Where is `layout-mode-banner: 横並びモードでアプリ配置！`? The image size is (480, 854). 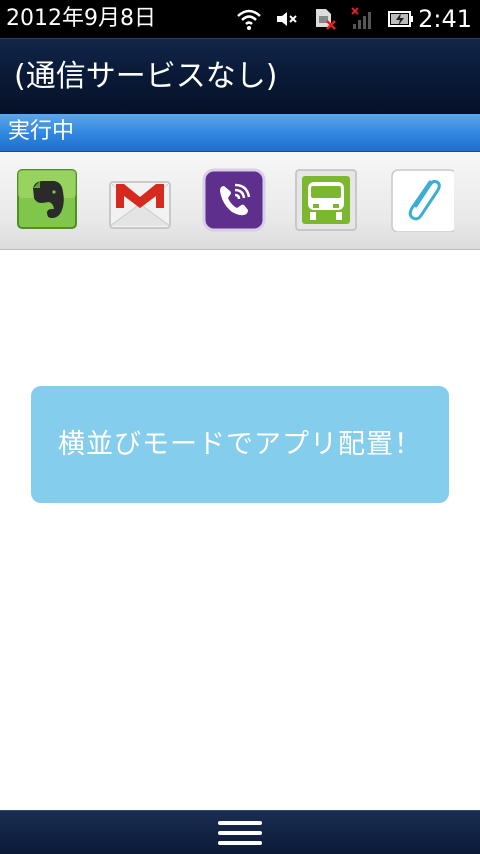
layout-mode-banner: 横並びモードでアプリ配置！ is located at coordinates (240, 444).